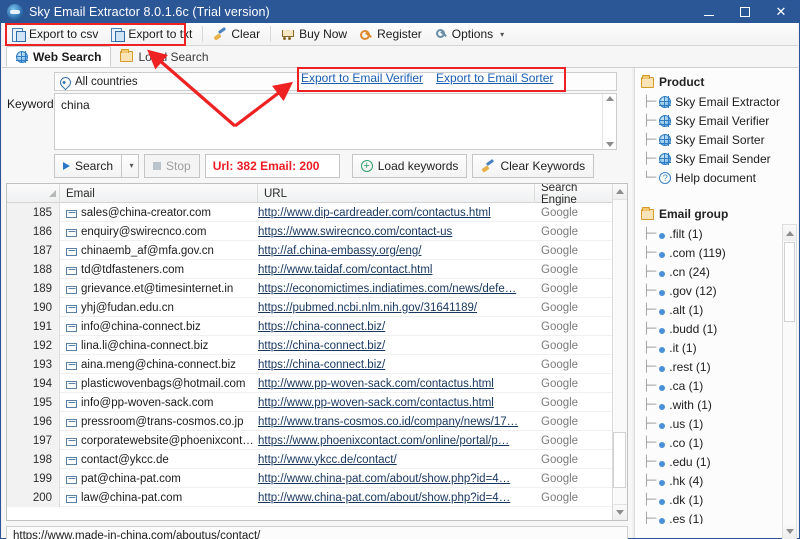 Image resolution: width=800 pixels, height=539 pixels. Describe the element at coordinates (789, 531) in the screenshot. I see `eg-scroll-down-button` at that location.